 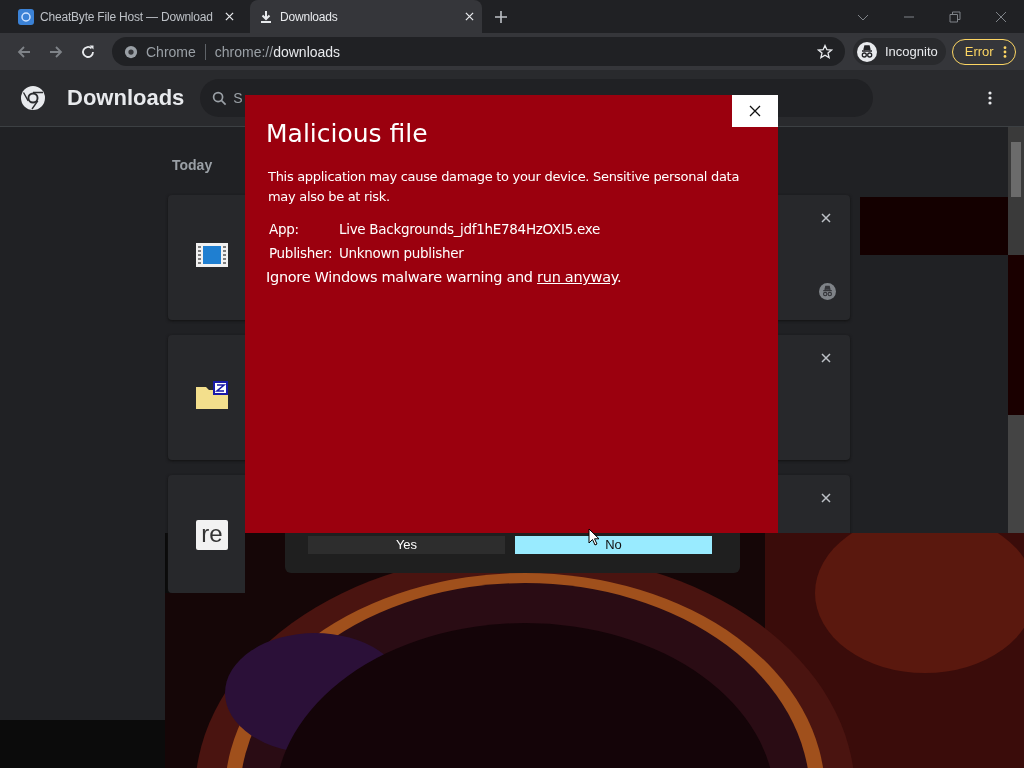 What do you see at coordinates (594, 537) in the screenshot?
I see `cursor-icon` at bounding box center [594, 537].